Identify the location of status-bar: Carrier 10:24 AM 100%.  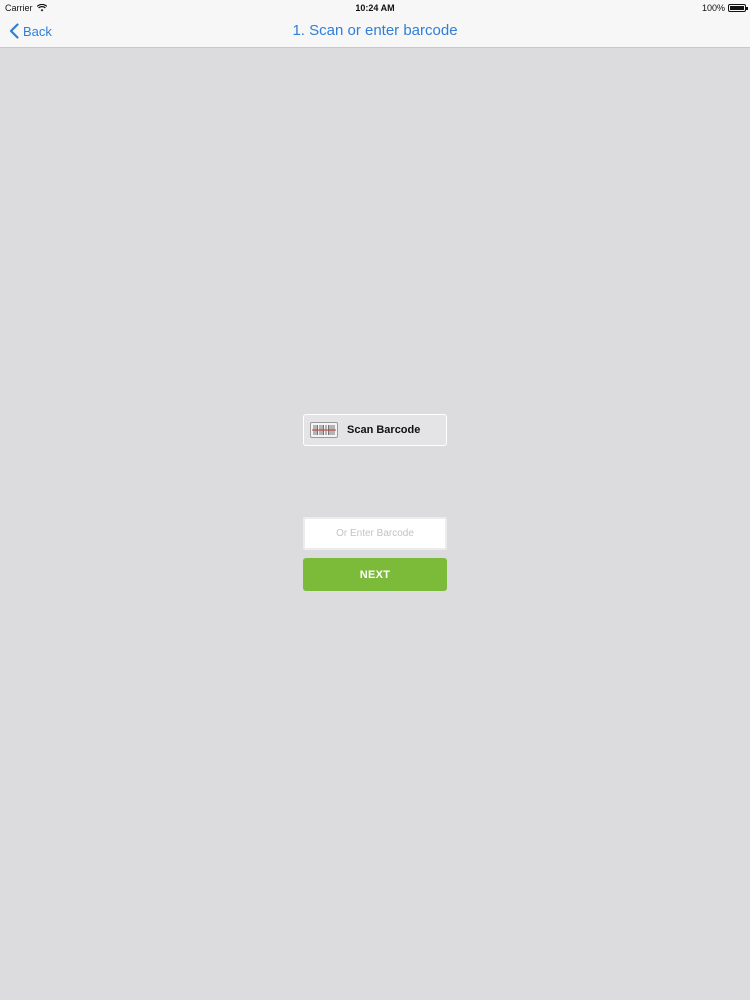
(375, 8).